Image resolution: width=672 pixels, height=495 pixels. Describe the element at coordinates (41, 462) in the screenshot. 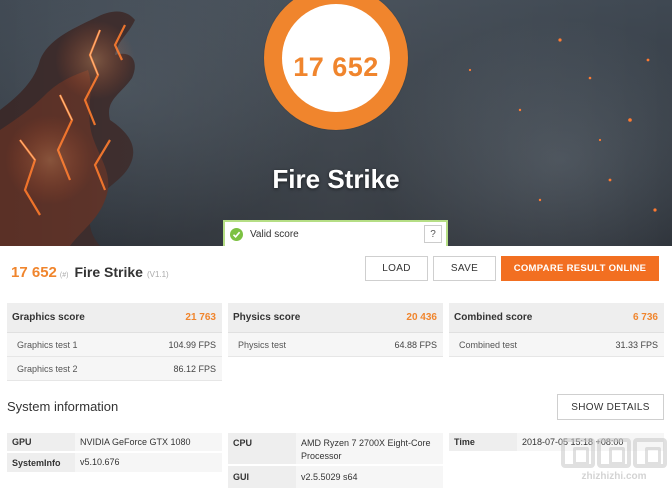

I see `info-key: SystemInfo` at that location.